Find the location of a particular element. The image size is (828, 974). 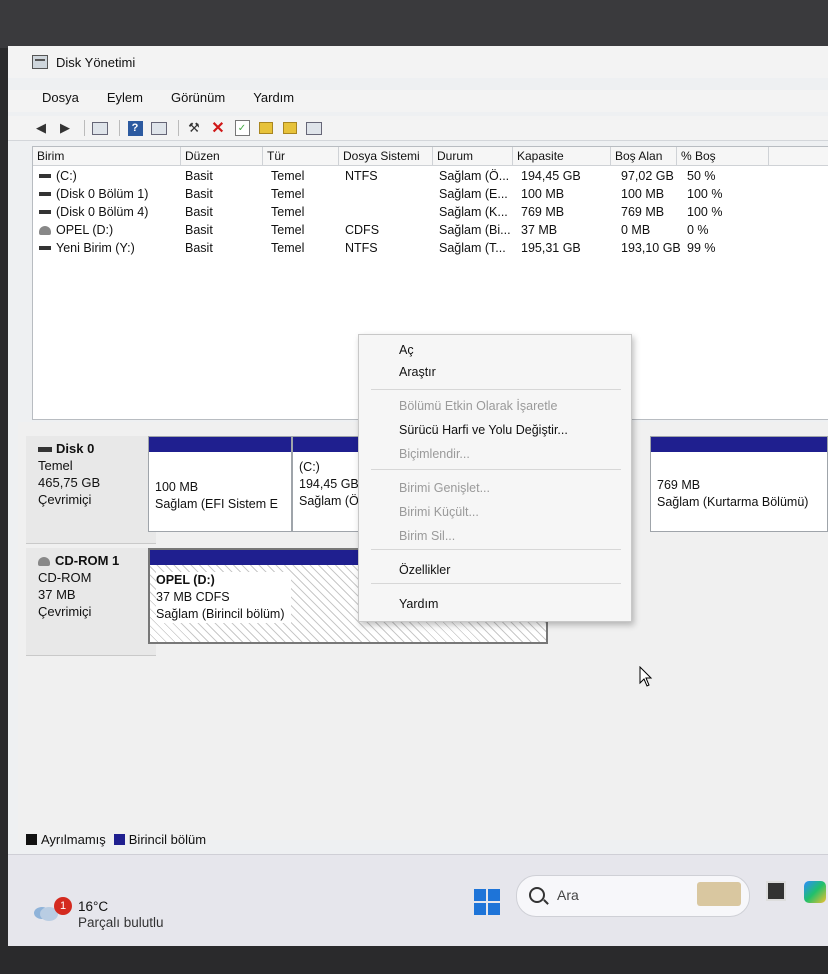

legend: Ayrılmamış Birincil bölüm is located at coordinates (116, 839).